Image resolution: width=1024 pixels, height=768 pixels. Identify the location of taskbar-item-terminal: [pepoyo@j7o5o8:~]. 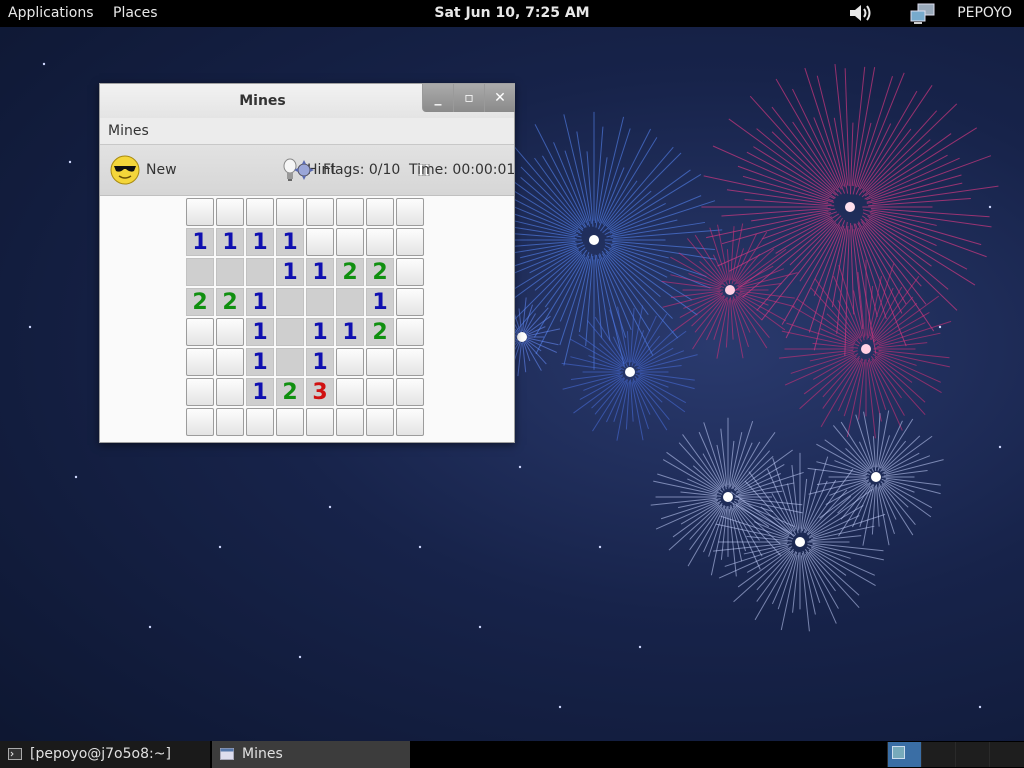
(105, 754).